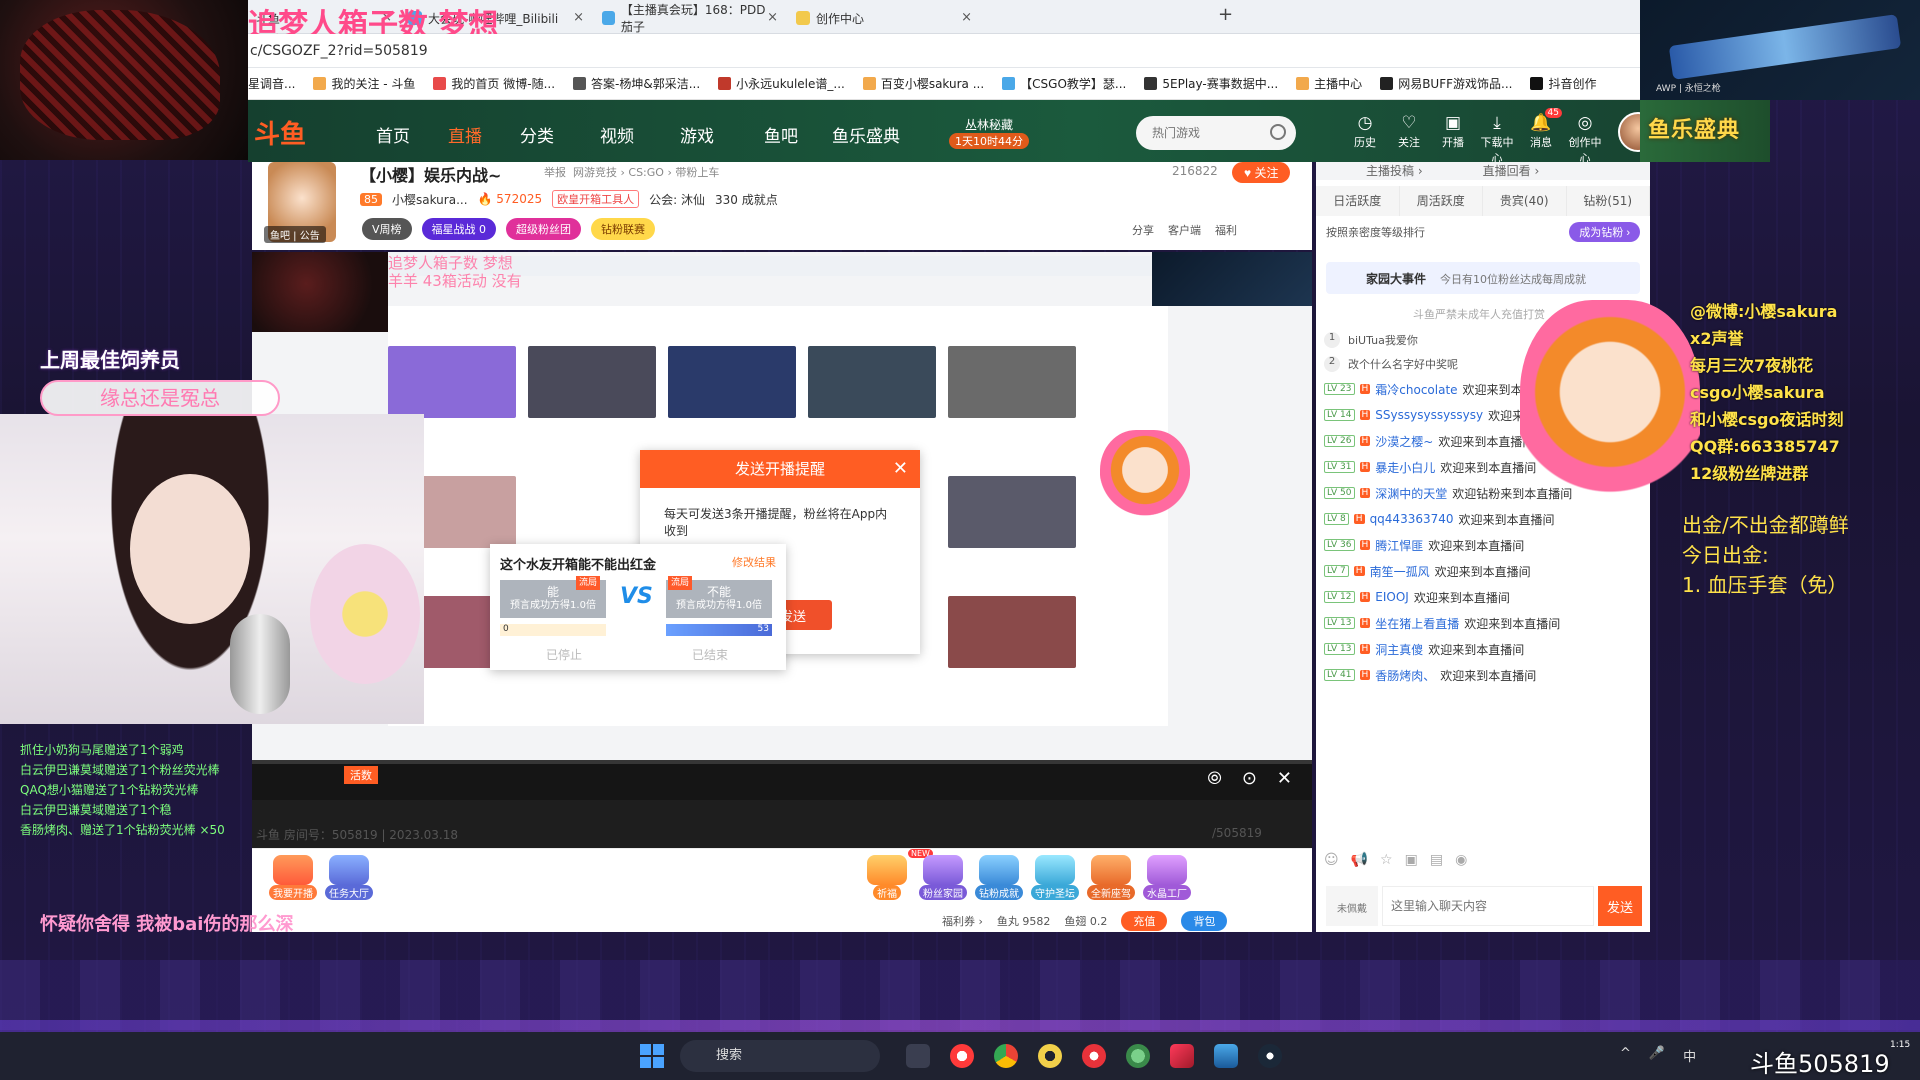 This screenshot has height=1080, width=1920. What do you see at coordinates (866, 134) in the screenshot?
I see `nav-festival: 鱼乐盛典` at bounding box center [866, 134].